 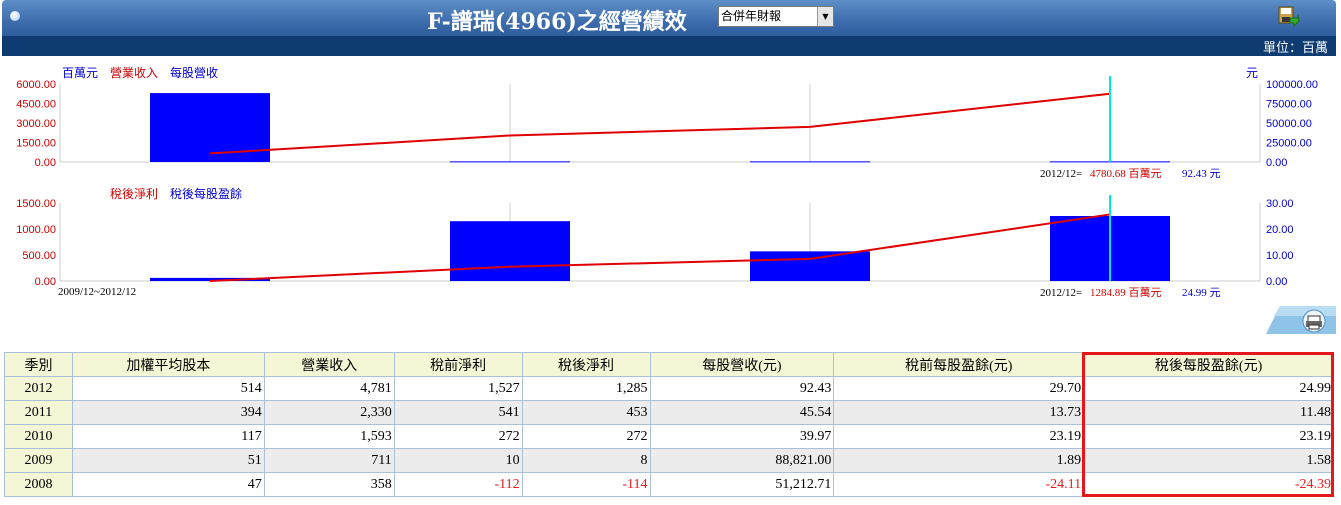 I want to click on cell-revenue: 4,781, so click(x=329, y=388).